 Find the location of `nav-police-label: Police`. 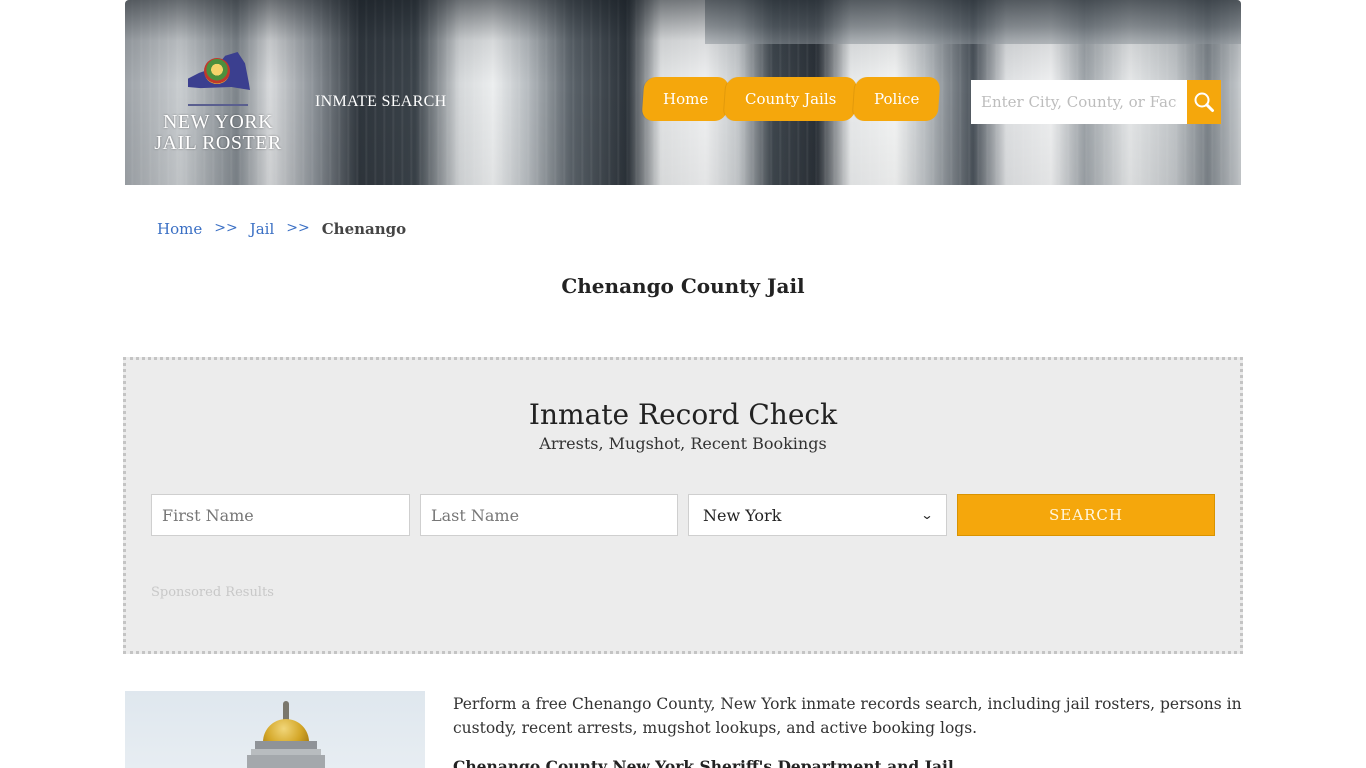

nav-police-label: Police is located at coordinates (896, 99).